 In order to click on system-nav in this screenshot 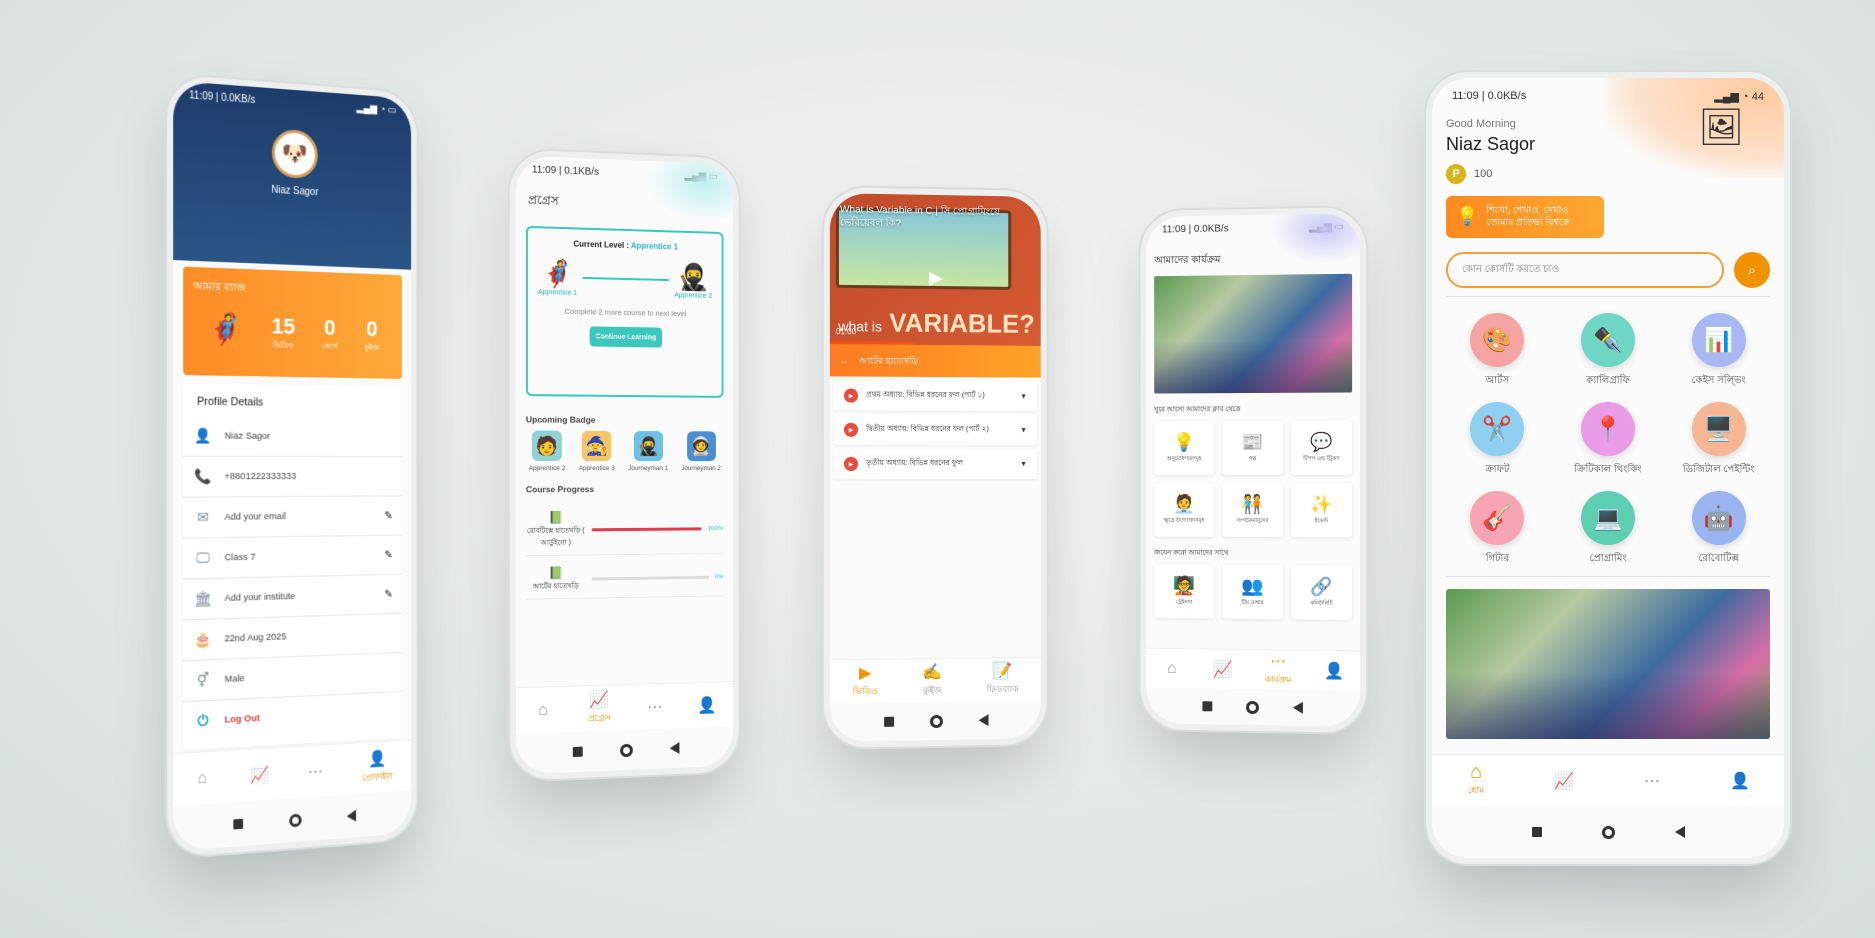, I will do `click(1253, 707)`.